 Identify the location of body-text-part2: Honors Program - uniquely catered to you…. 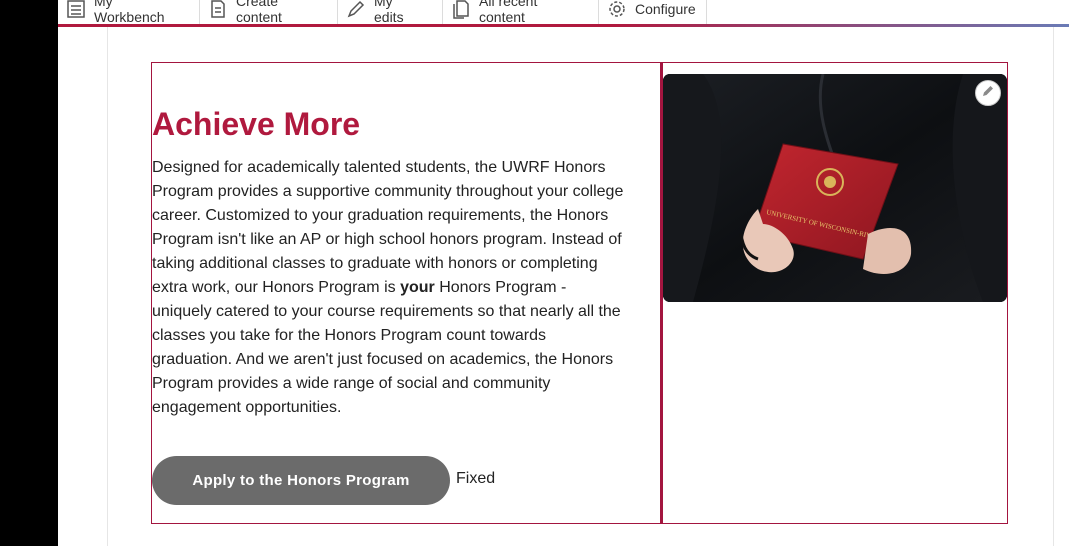
(386, 347).